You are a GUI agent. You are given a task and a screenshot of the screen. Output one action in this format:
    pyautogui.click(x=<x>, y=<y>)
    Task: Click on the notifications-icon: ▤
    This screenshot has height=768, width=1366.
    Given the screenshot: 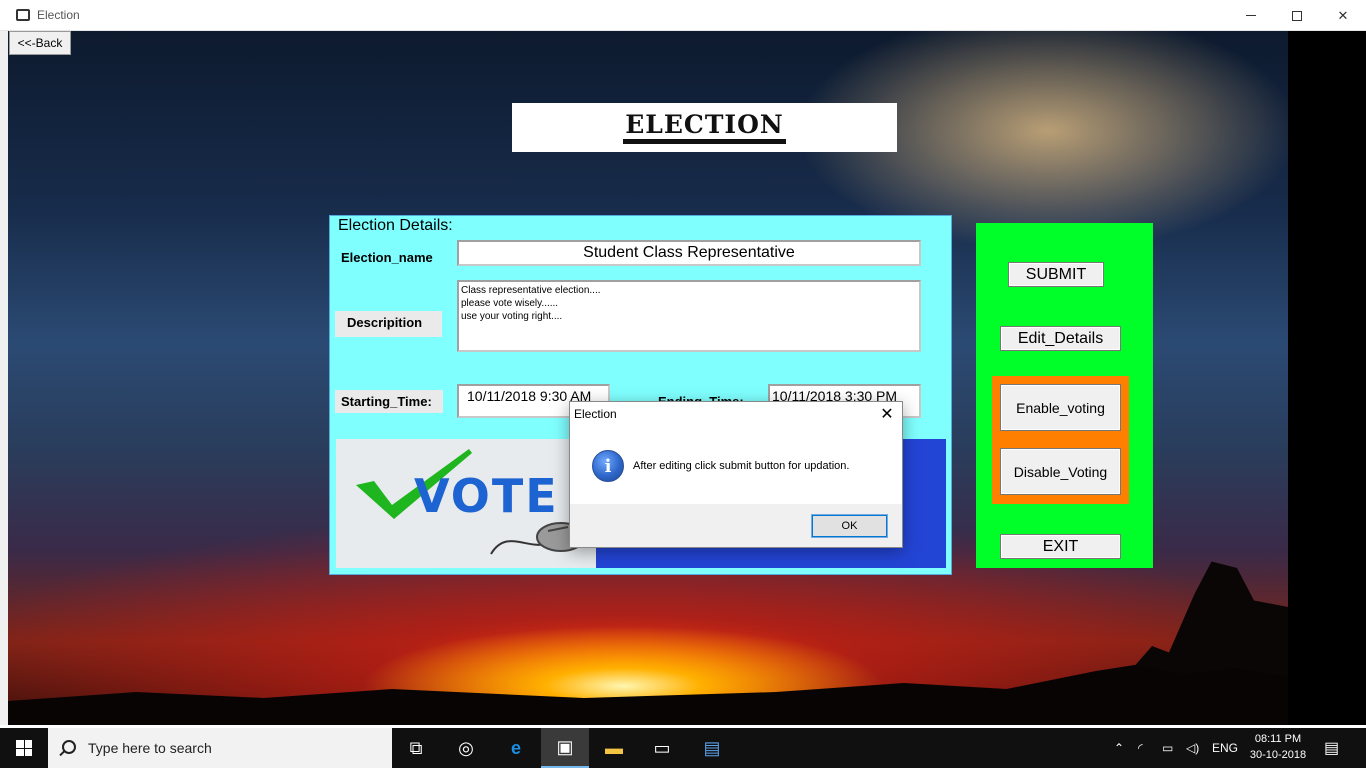 What is the action you would take?
    pyautogui.click(x=1331, y=748)
    